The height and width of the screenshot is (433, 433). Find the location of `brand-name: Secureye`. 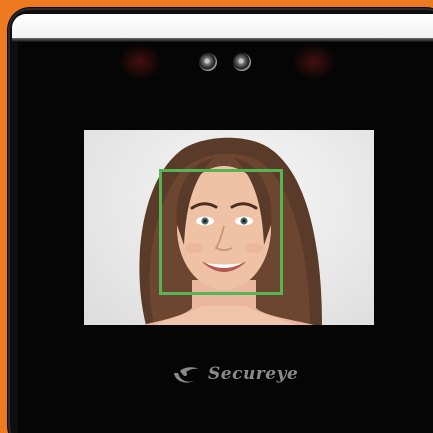

brand-name: Secureye is located at coordinates (253, 374).